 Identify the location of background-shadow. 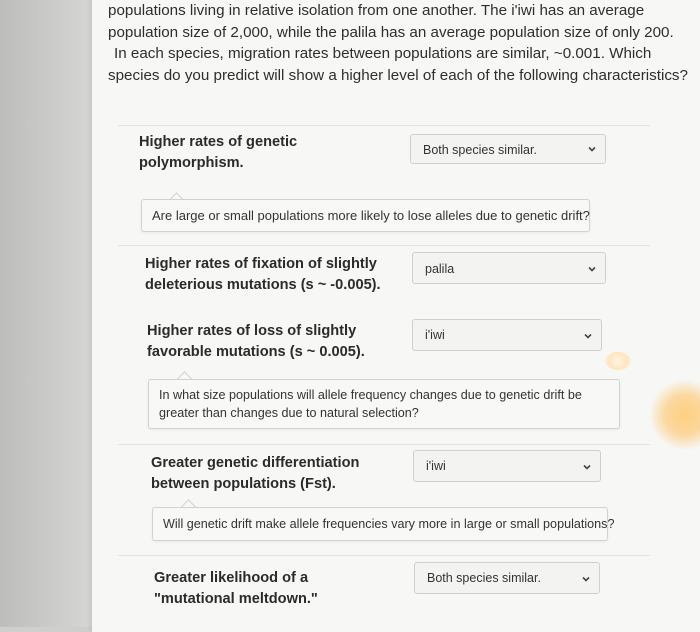
(46, 313).